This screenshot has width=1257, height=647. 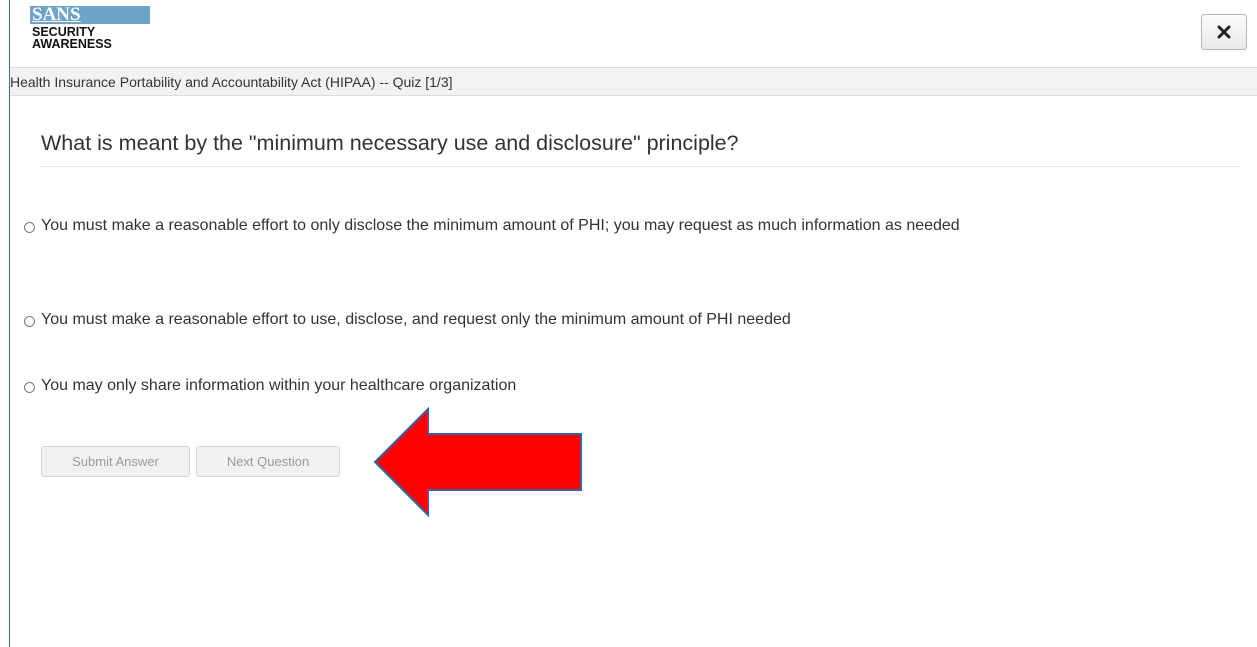 I want to click on close-button, so click(x=1224, y=32).